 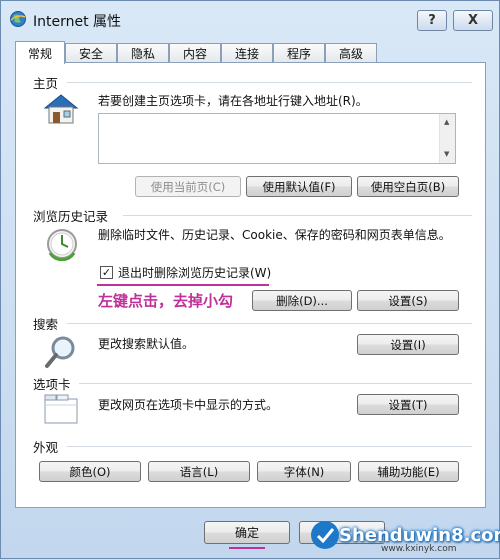 I want to click on use-default-button: 使用默认值(F), so click(x=299, y=186).